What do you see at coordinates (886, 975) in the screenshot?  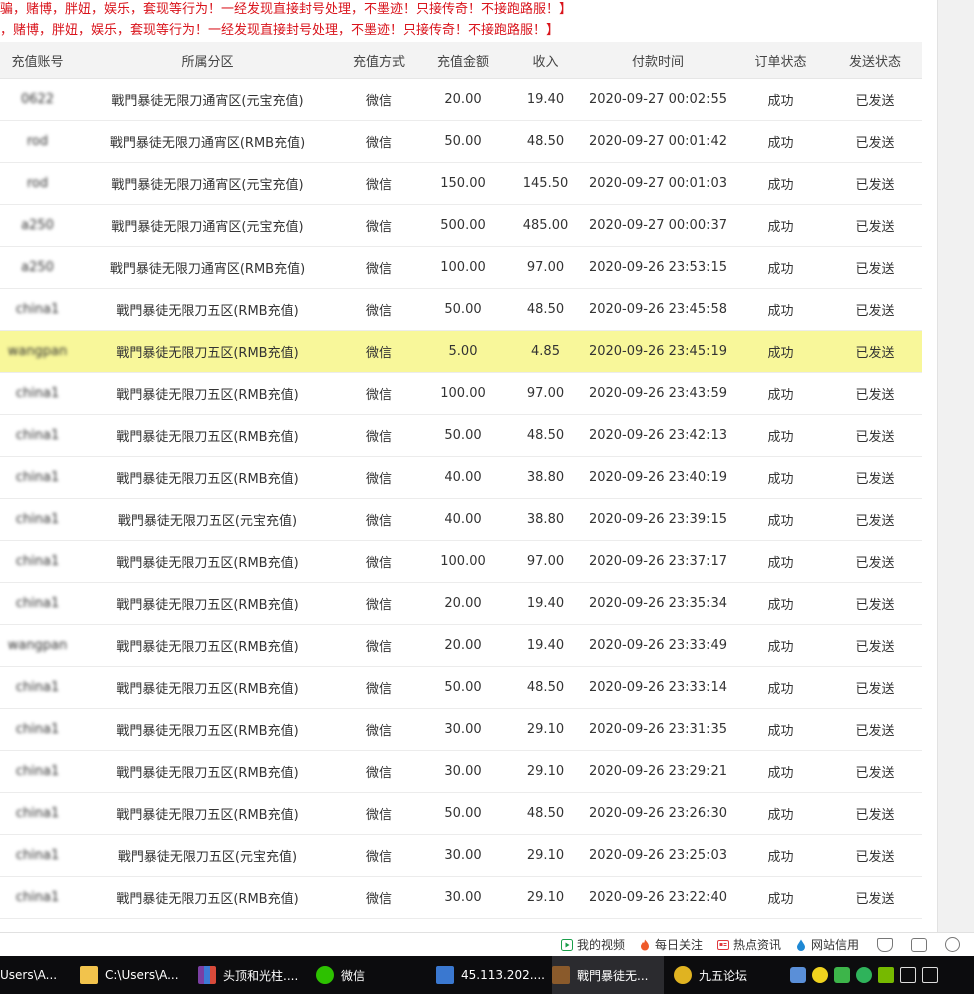 I see `tray-nvidia-icon` at bounding box center [886, 975].